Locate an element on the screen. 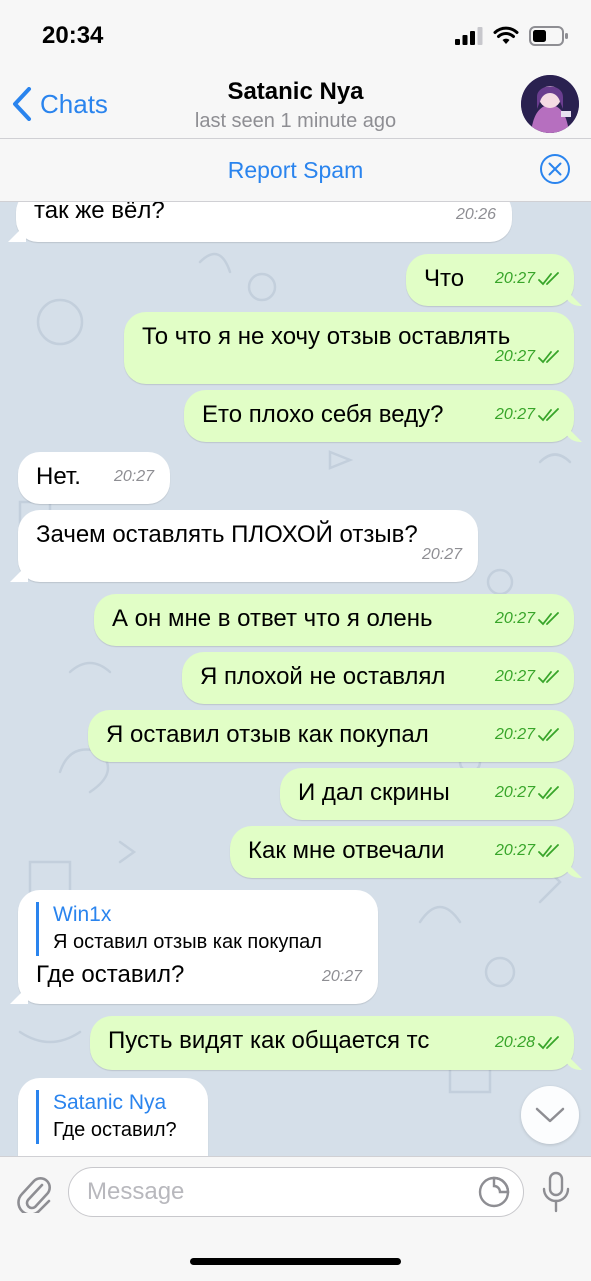 This screenshot has height=1281, width=591. avatar-image is located at coordinates (550, 104).